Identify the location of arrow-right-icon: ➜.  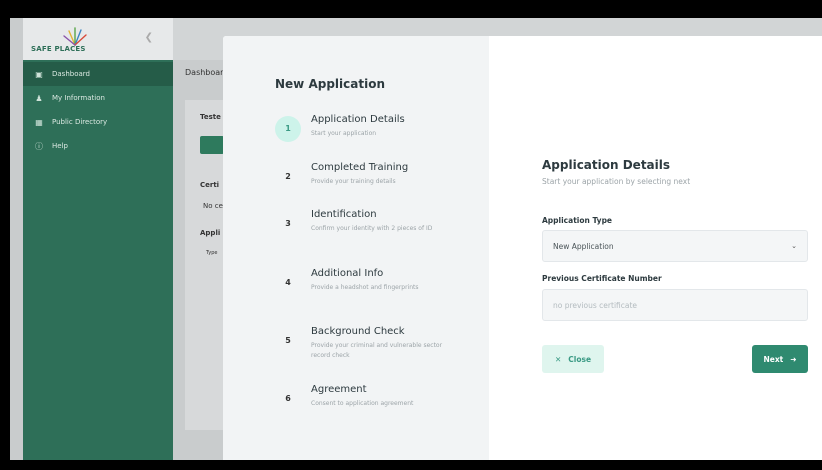
(793, 359).